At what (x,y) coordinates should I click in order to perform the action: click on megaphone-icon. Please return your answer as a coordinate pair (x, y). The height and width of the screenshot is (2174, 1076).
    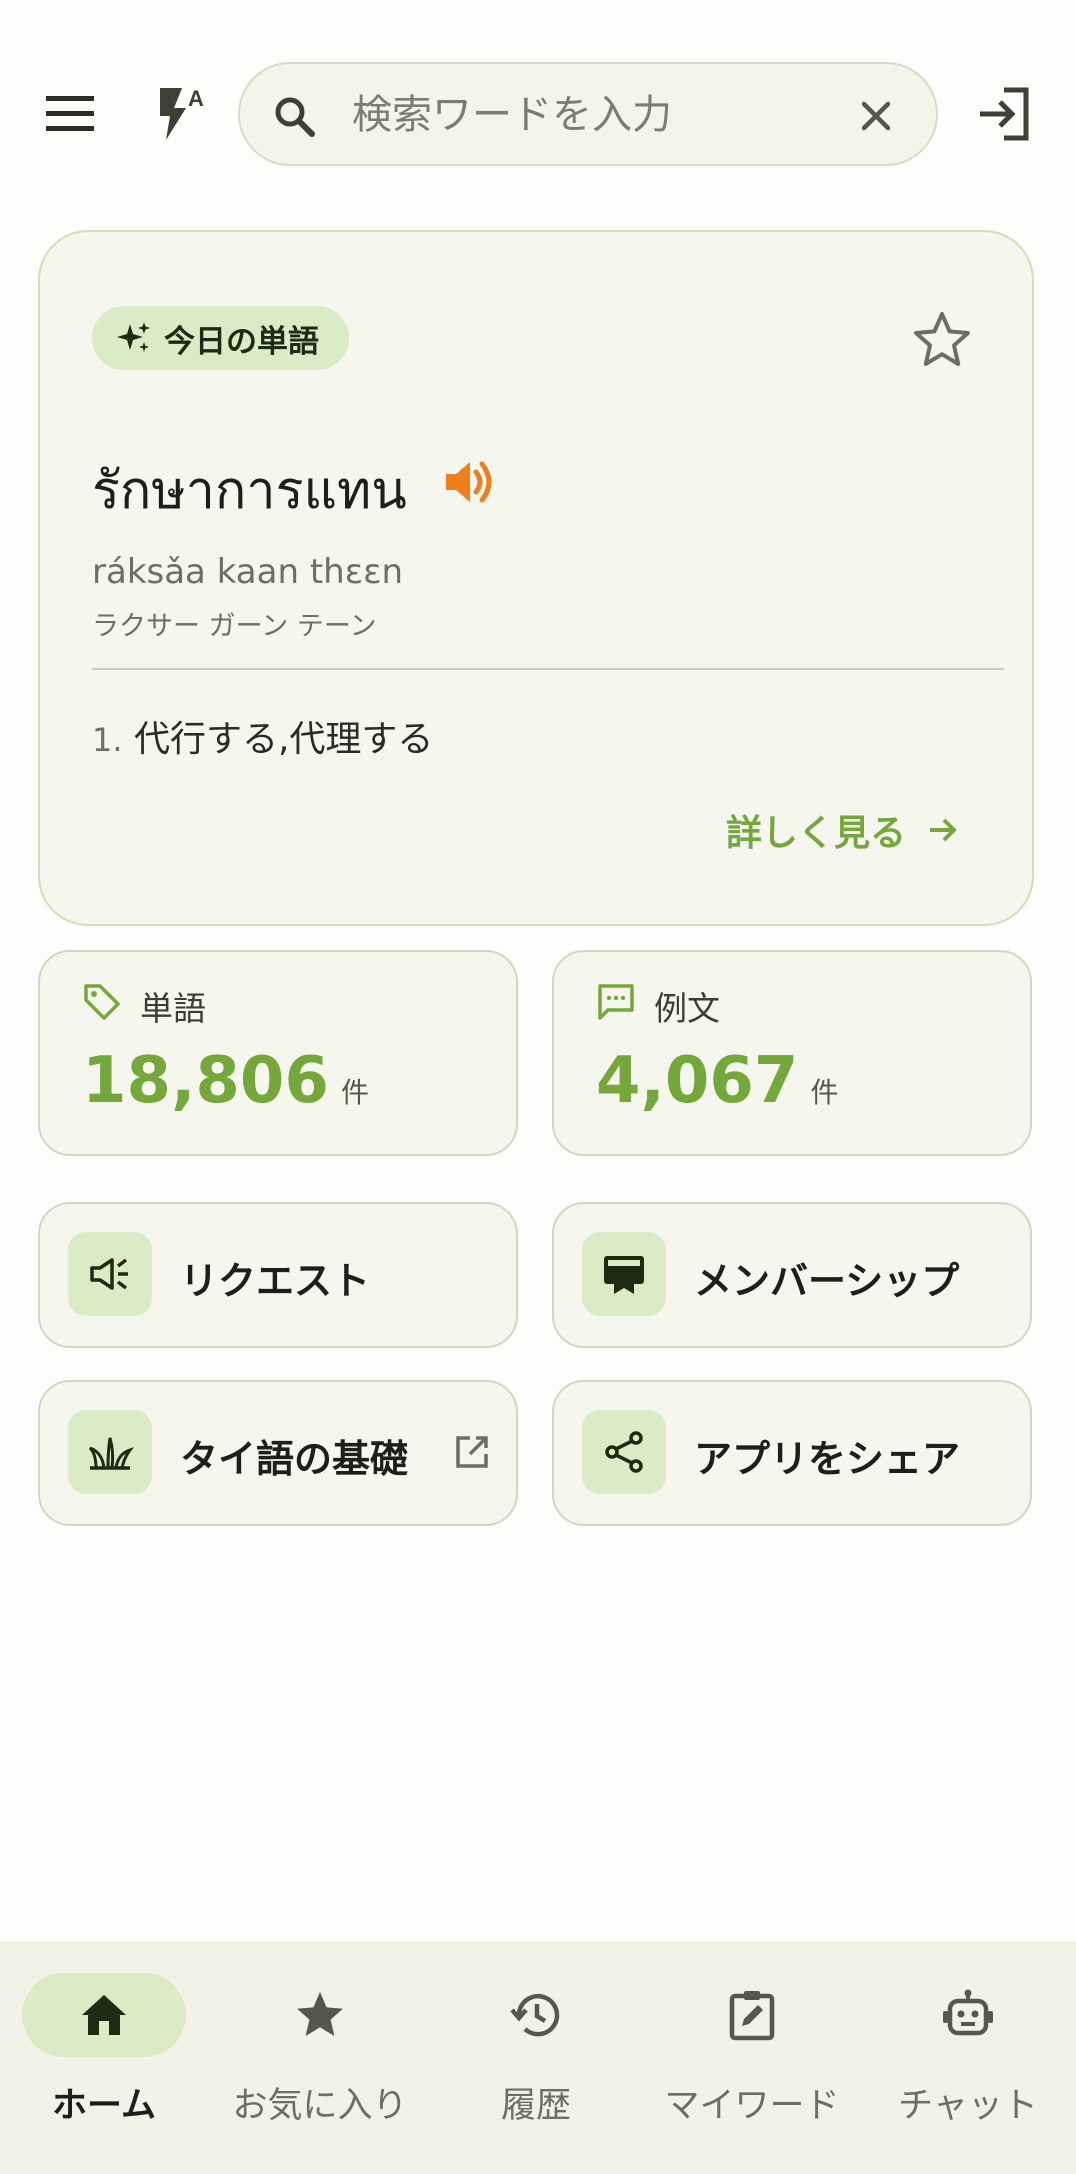
    Looking at the image, I should click on (109, 1274).